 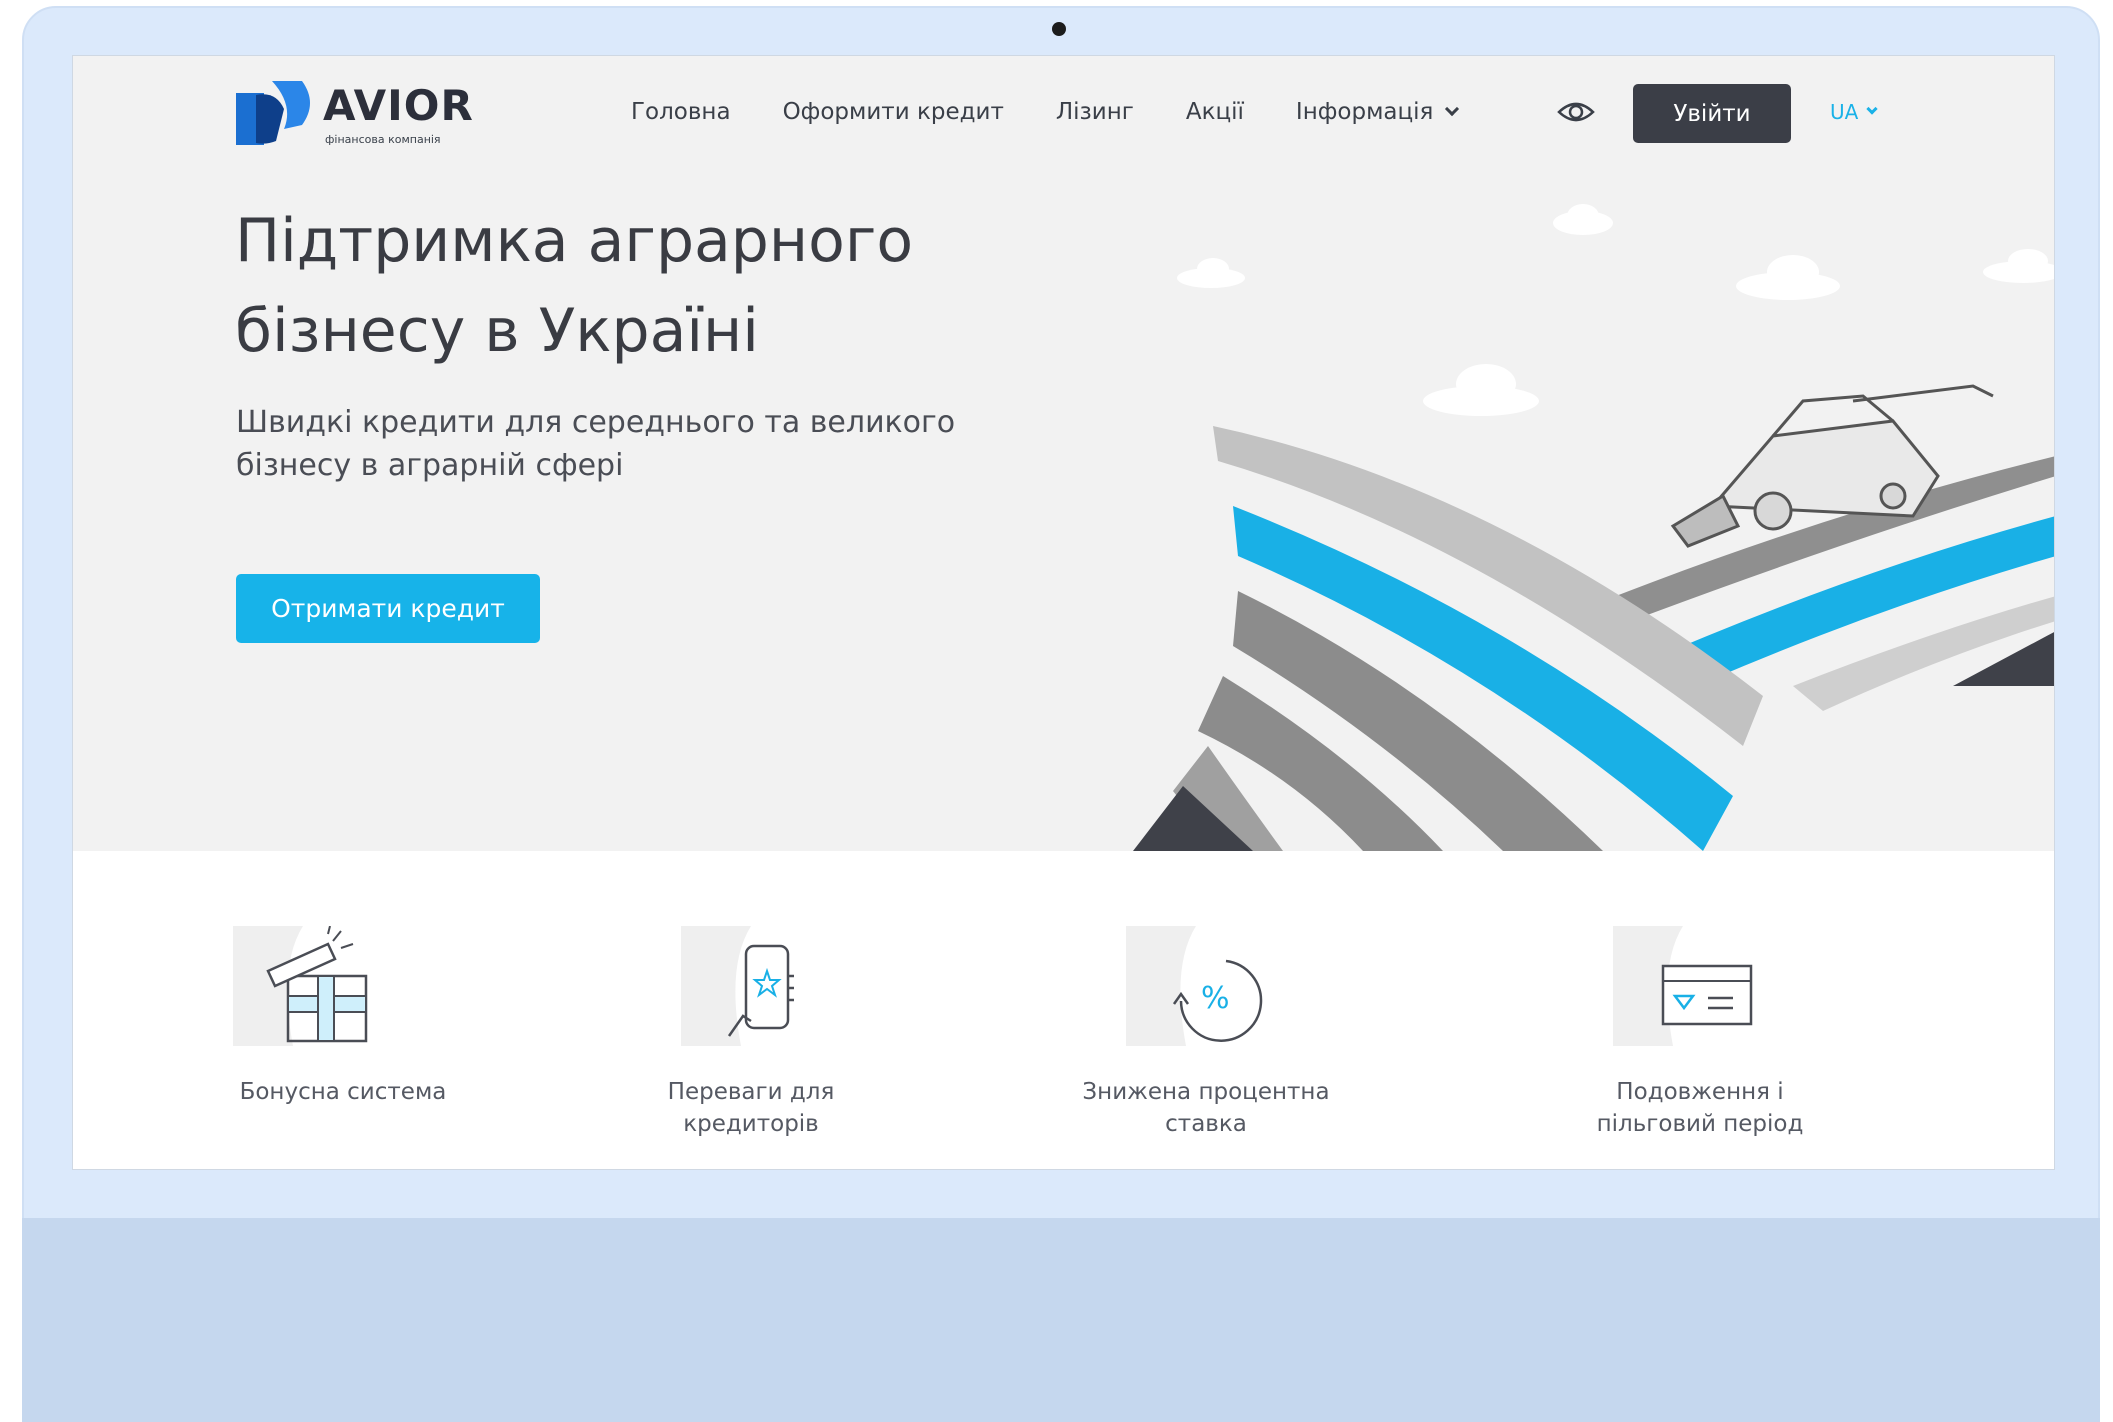 What do you see at coordinates (1712, 113) in the screenshot?
I see `login-button: Увійти` at bounding box center [1712, 113].